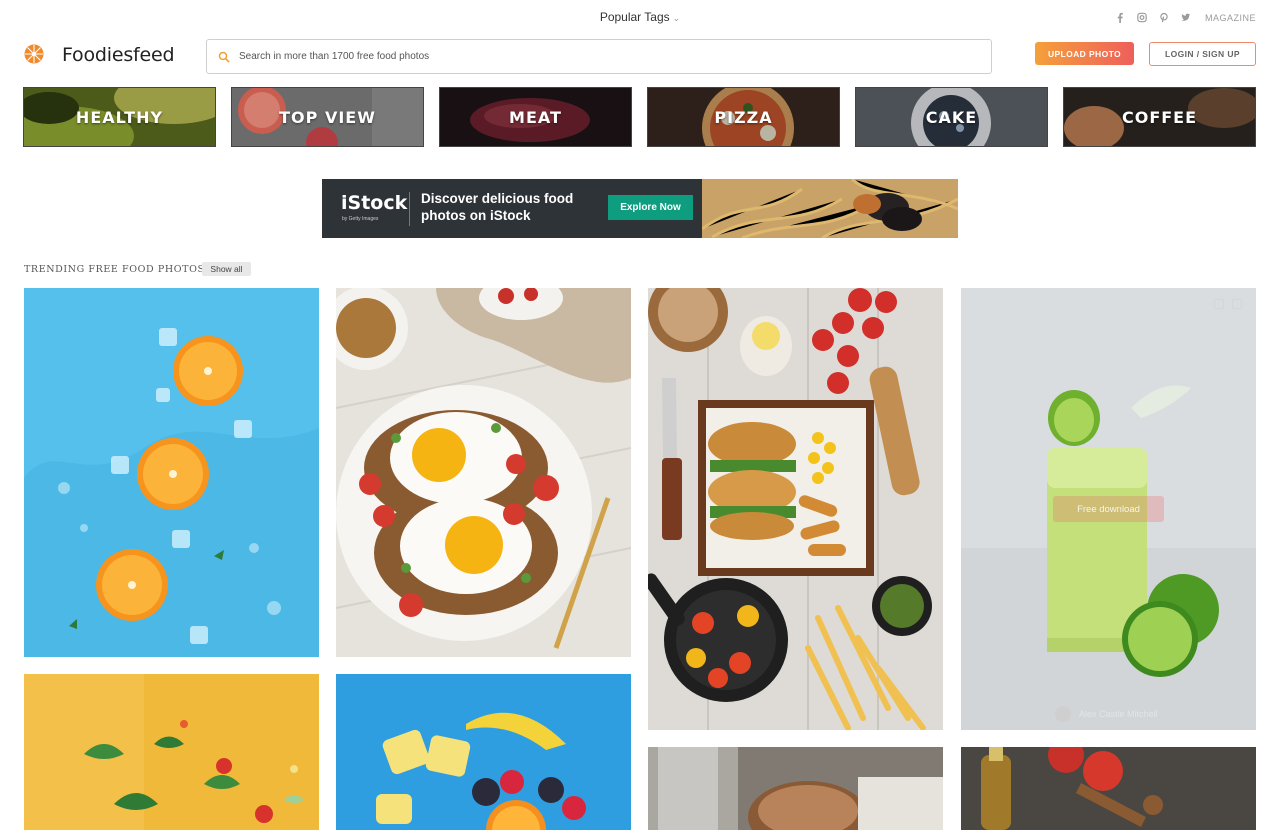 This screenshot has width=1280, height=830. I want to click on collection-icon, so click(1219, 304).